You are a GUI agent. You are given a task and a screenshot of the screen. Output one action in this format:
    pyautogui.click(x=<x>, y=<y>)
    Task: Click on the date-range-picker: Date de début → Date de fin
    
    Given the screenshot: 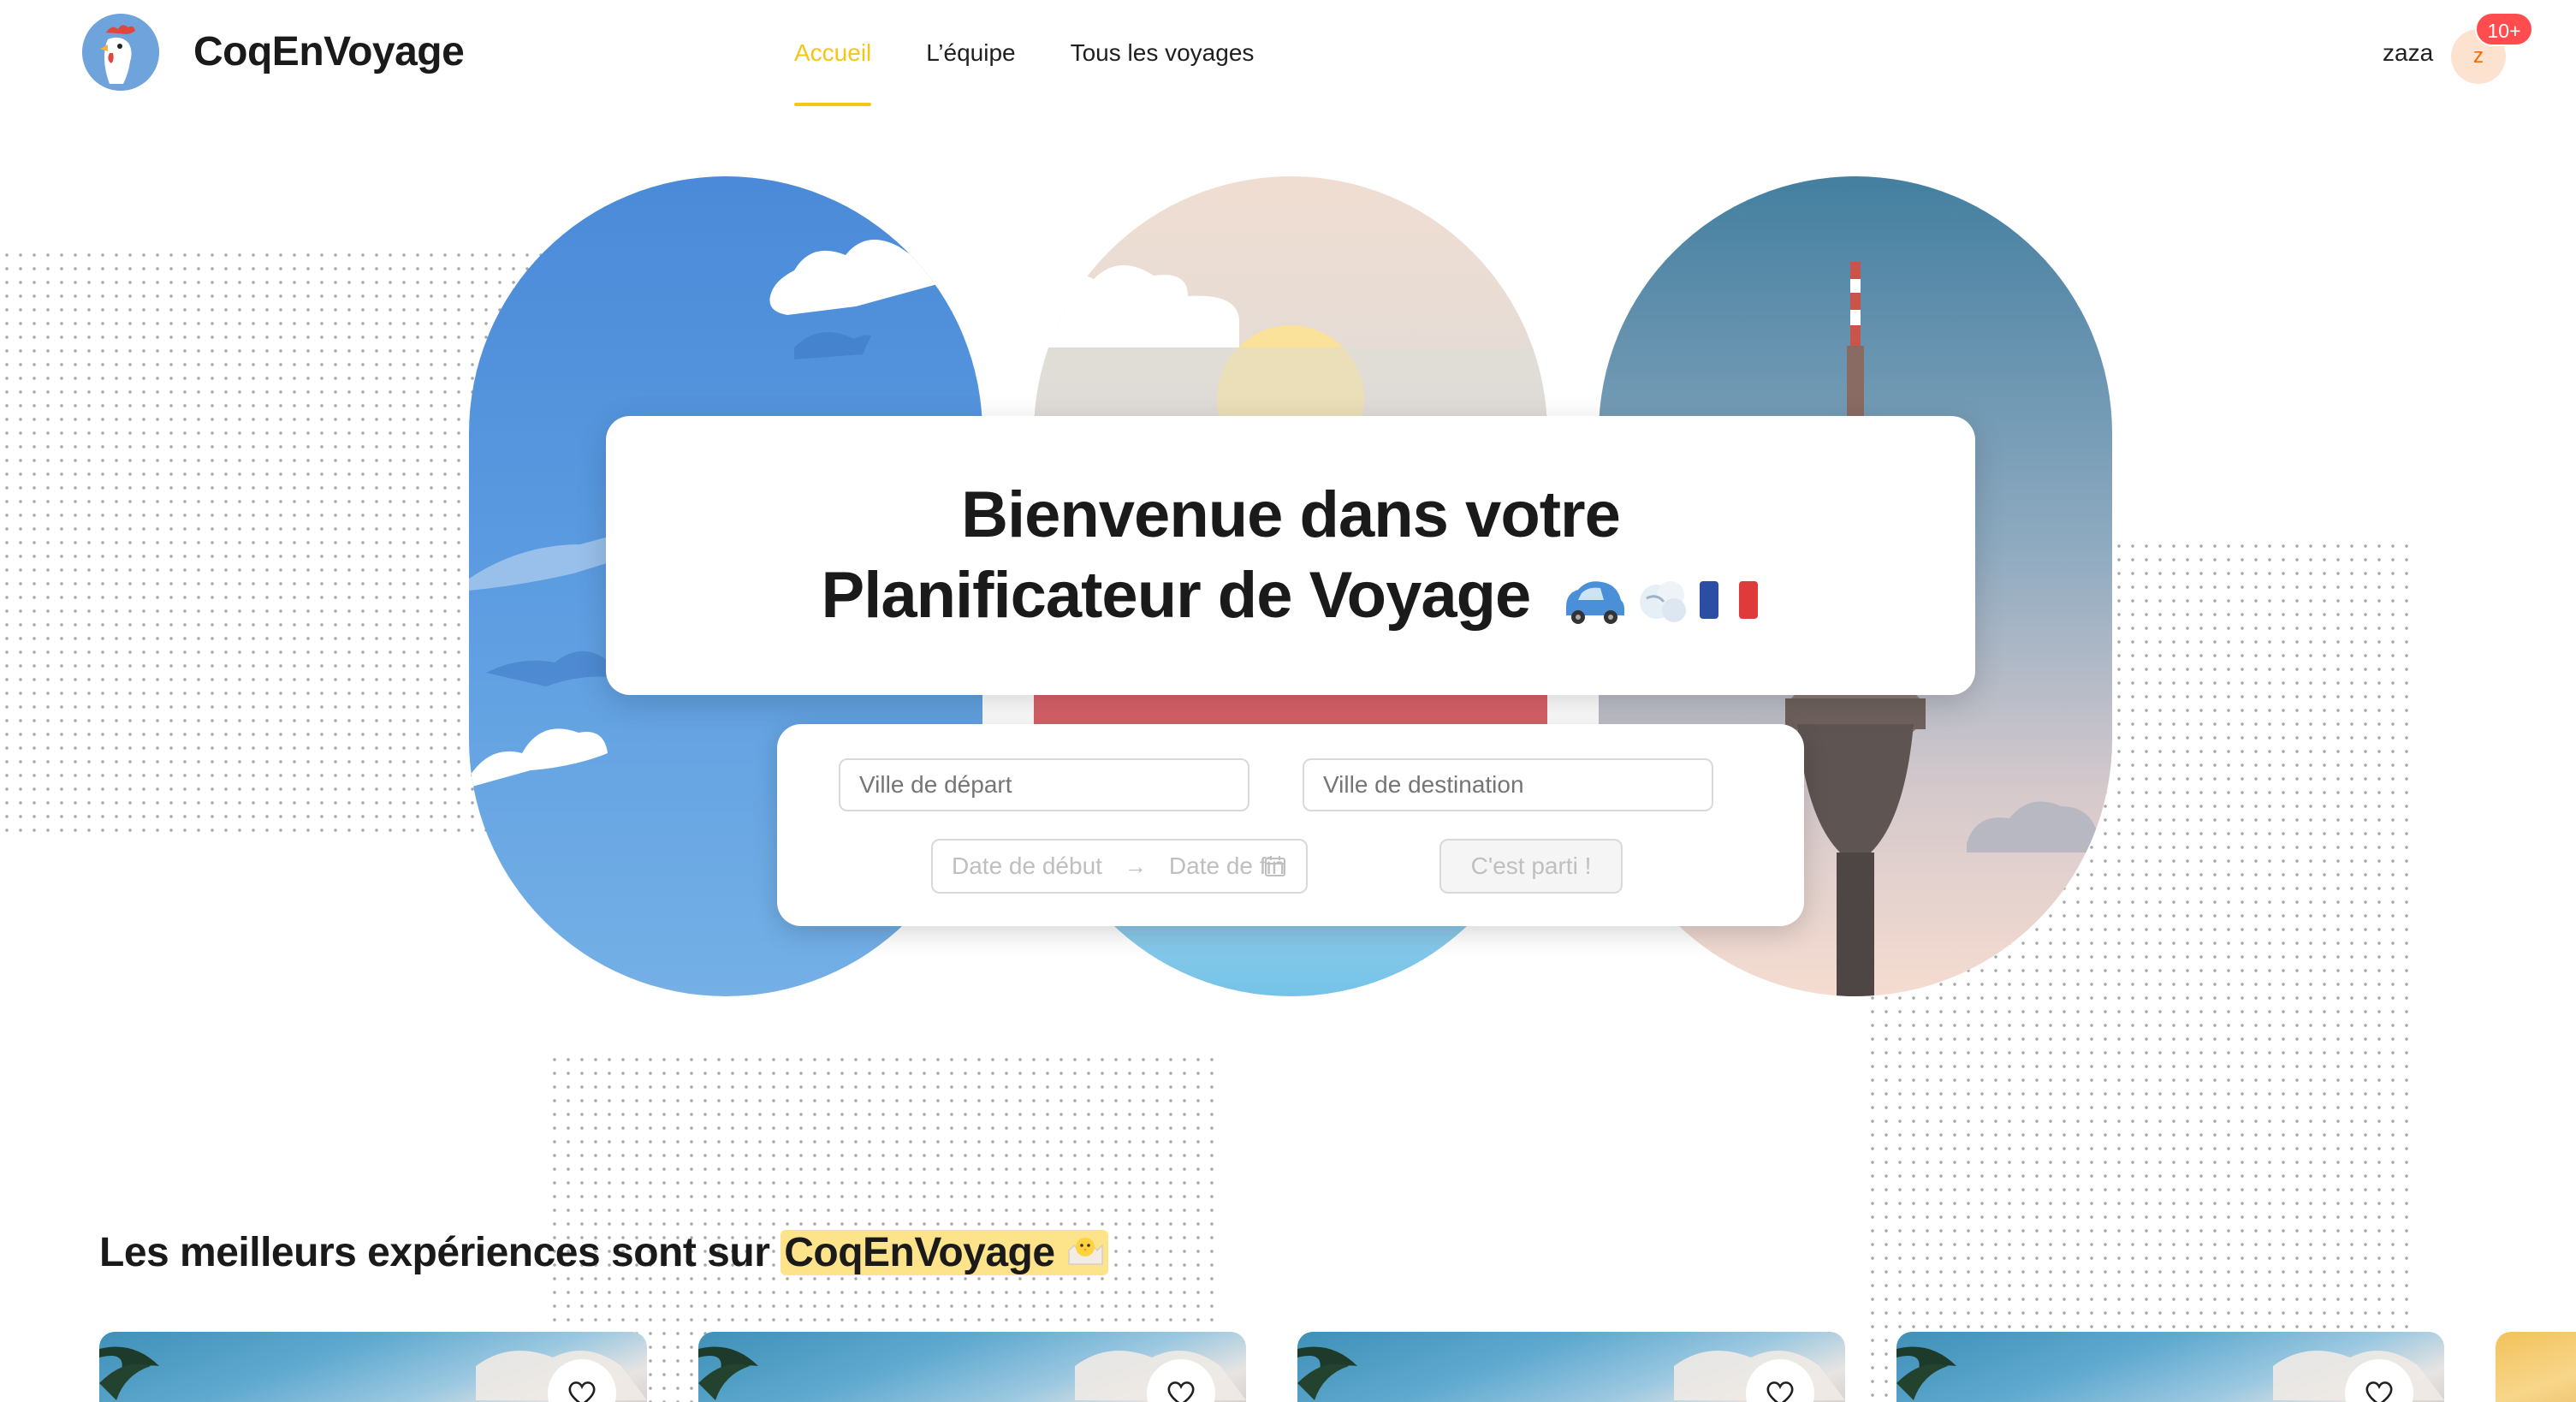 What is the action you would take?
    pyautogui.click(x=1119, y=866)
    